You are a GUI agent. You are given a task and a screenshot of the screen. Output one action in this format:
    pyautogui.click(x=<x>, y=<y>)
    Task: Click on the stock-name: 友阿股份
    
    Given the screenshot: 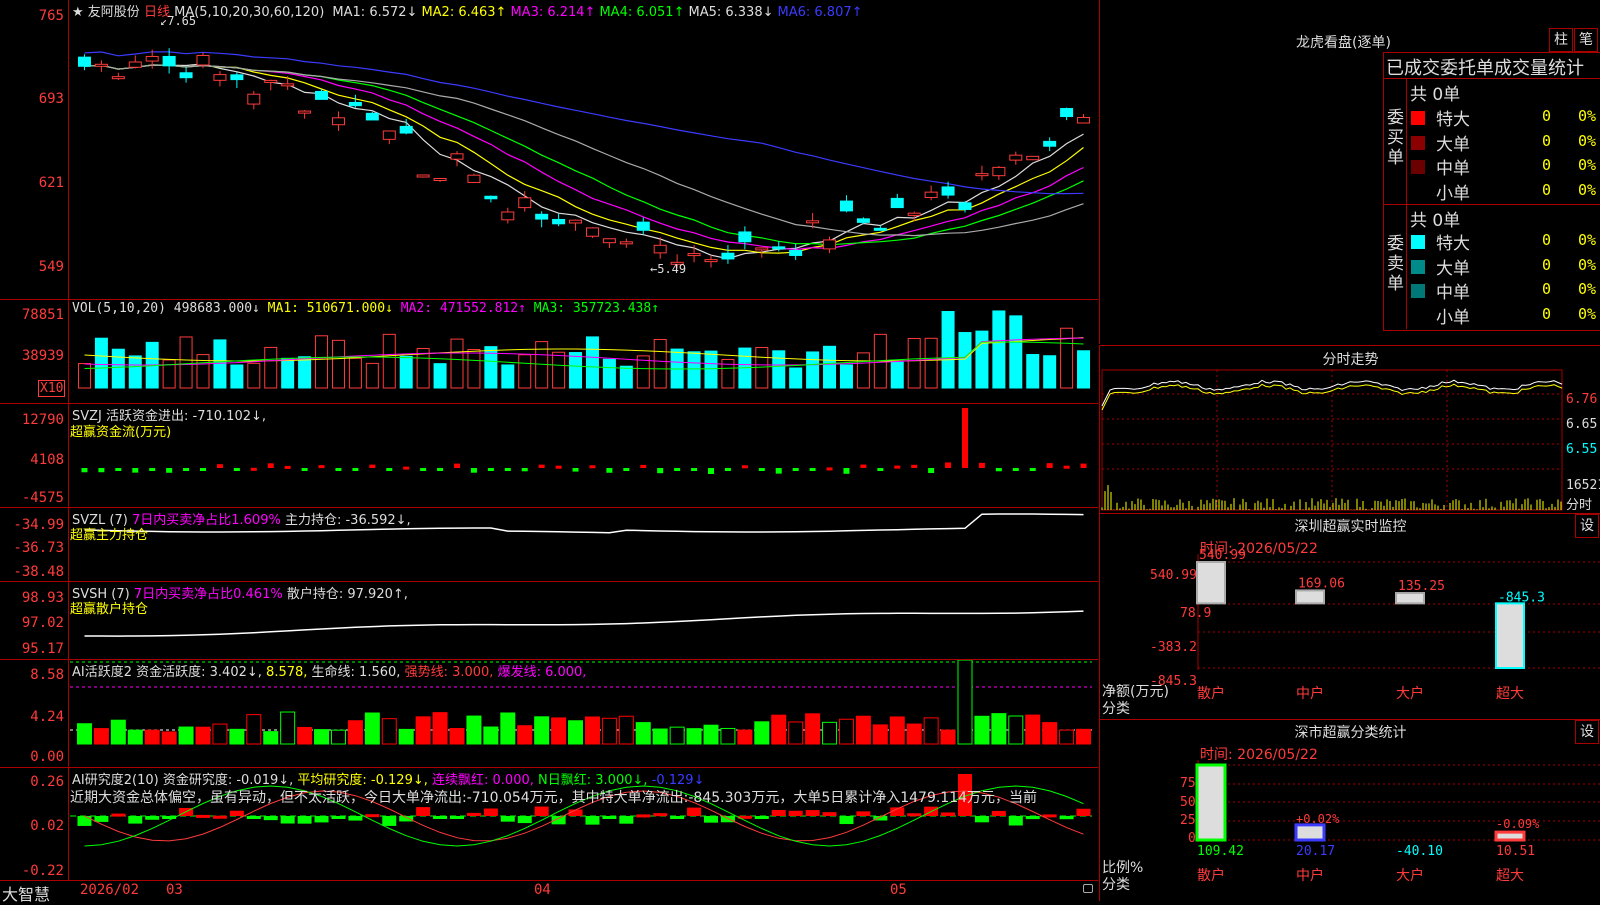 What is the action you would take?
    pyautogui.click(x=114, y=12)
    